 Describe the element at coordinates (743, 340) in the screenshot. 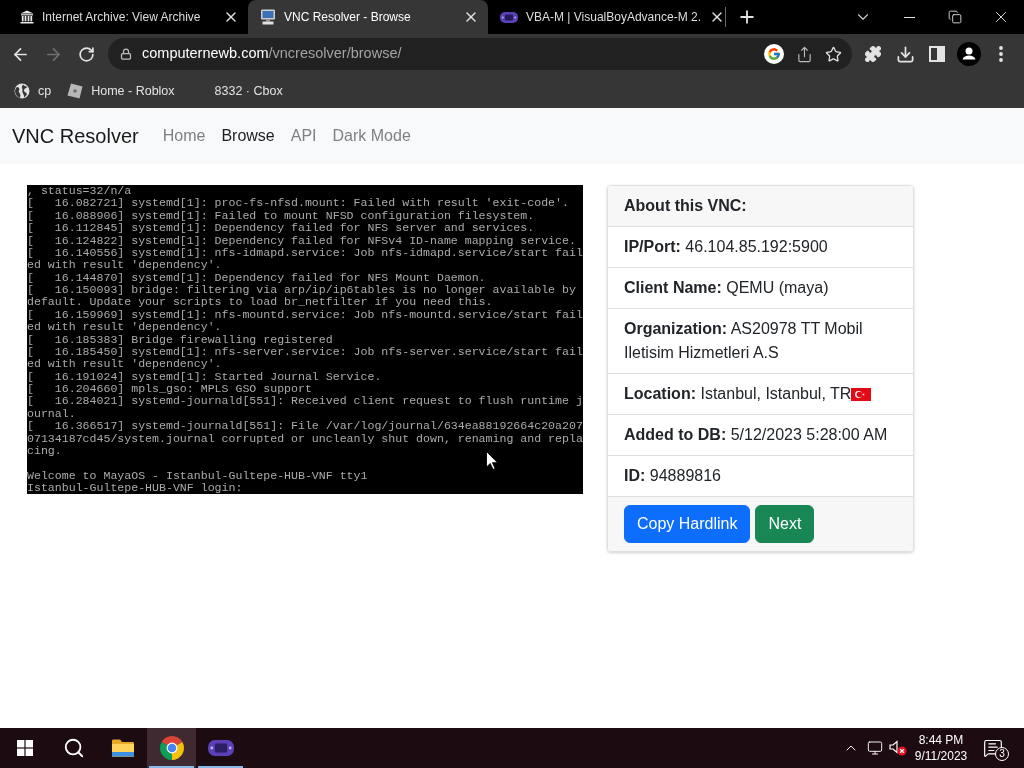

I see `info-text: Organization: AS20978 TT Mobil Iletisim Hizmetleri A.S` at that location.